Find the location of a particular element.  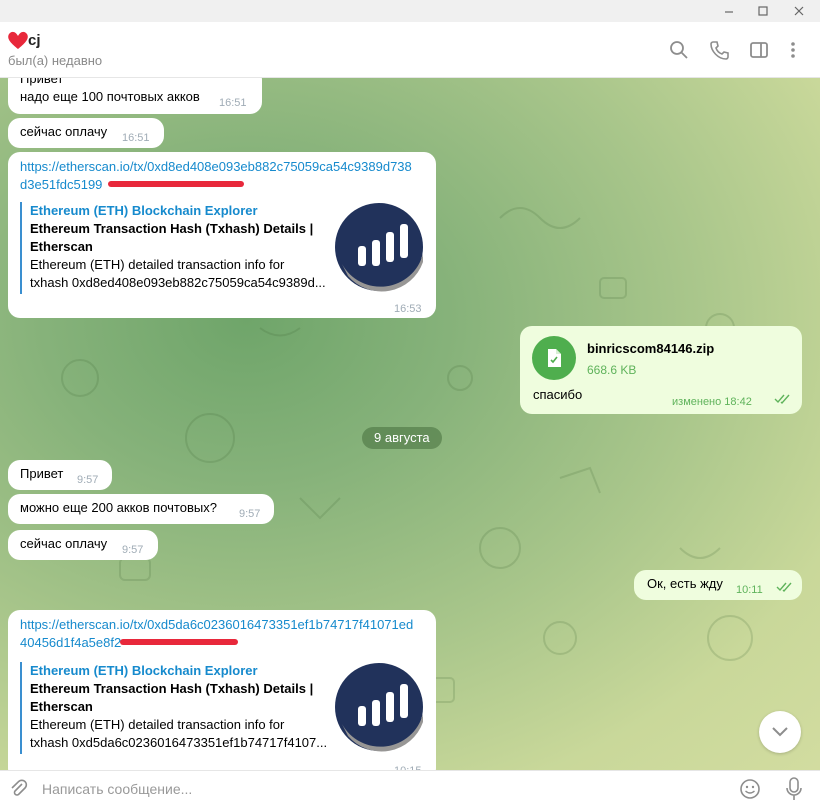

message-incoming: Привет 9:57 is located at coordinates (60, 475).